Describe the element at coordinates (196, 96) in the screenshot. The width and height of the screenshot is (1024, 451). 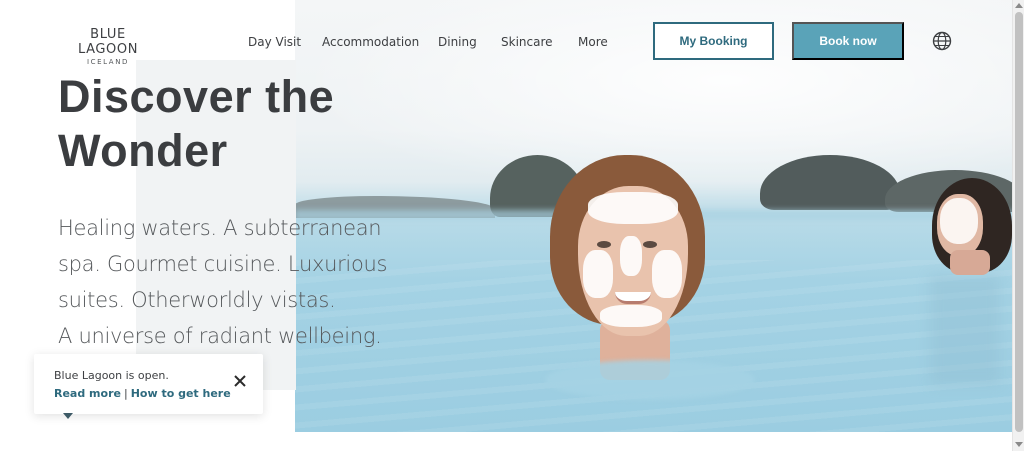
I see `hero-headline-line1: Discover the` at that location.